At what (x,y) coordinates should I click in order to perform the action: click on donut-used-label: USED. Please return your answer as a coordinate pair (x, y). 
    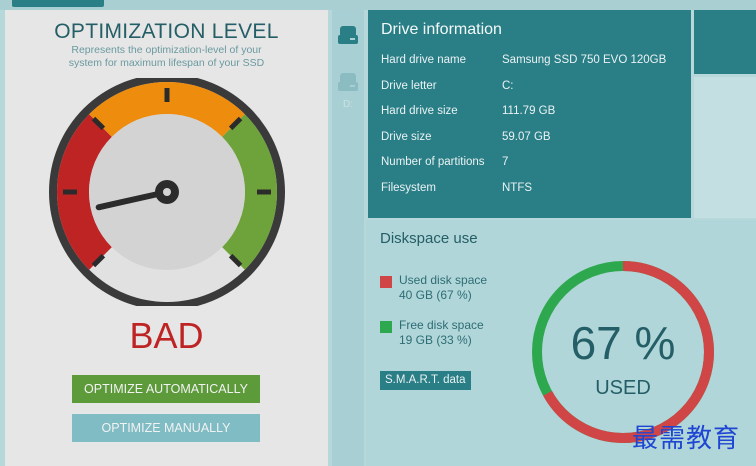
    Looking at the image, I should click on (623, 388).